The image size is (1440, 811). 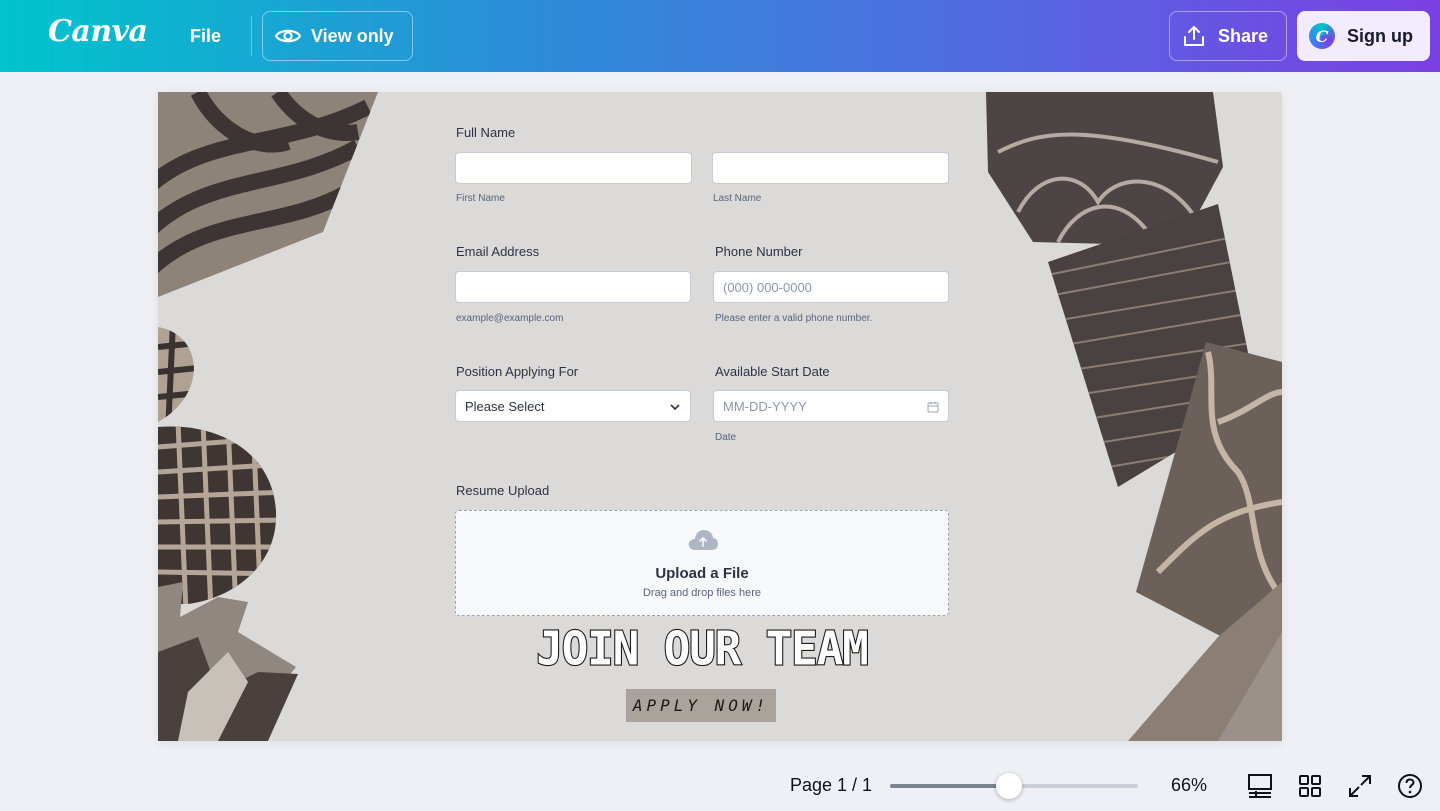 I want to click on full-name-label: Full Name, so click(x=486, y=132).